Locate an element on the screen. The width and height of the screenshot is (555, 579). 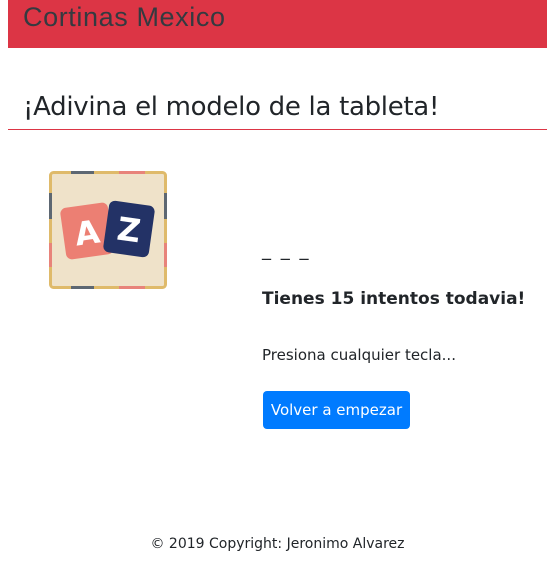
brand-link: Cortinas Mexico is located at coordinates (124, 17).